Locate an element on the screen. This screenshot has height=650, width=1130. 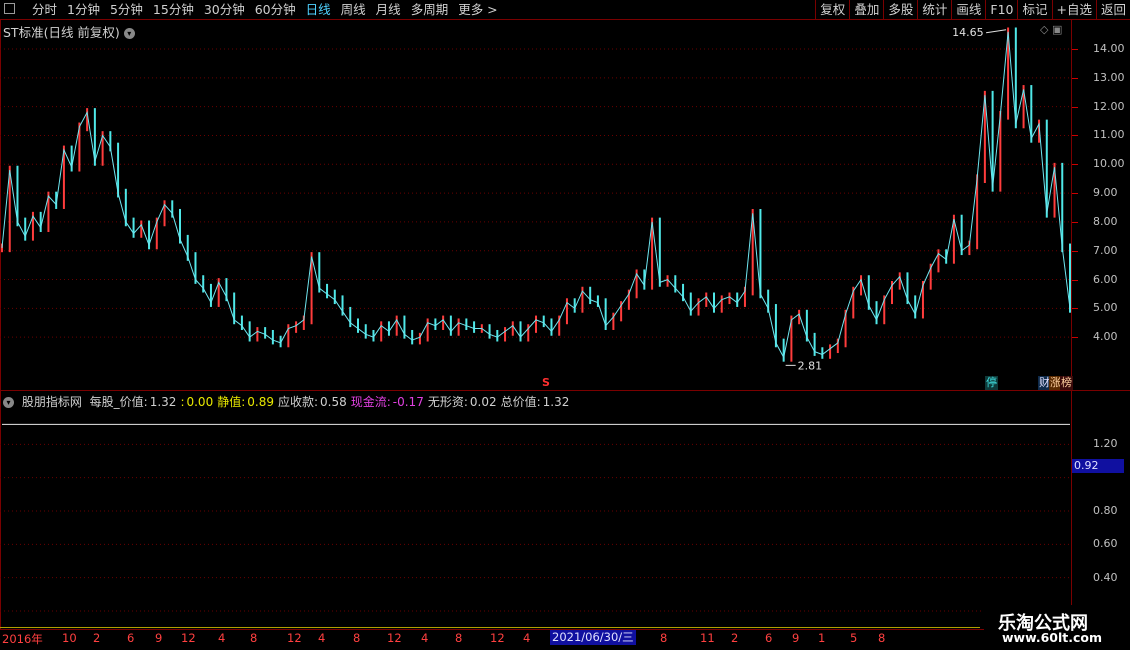
indicator-tick-label: 0.60 is located at coordinates (1105, 544).